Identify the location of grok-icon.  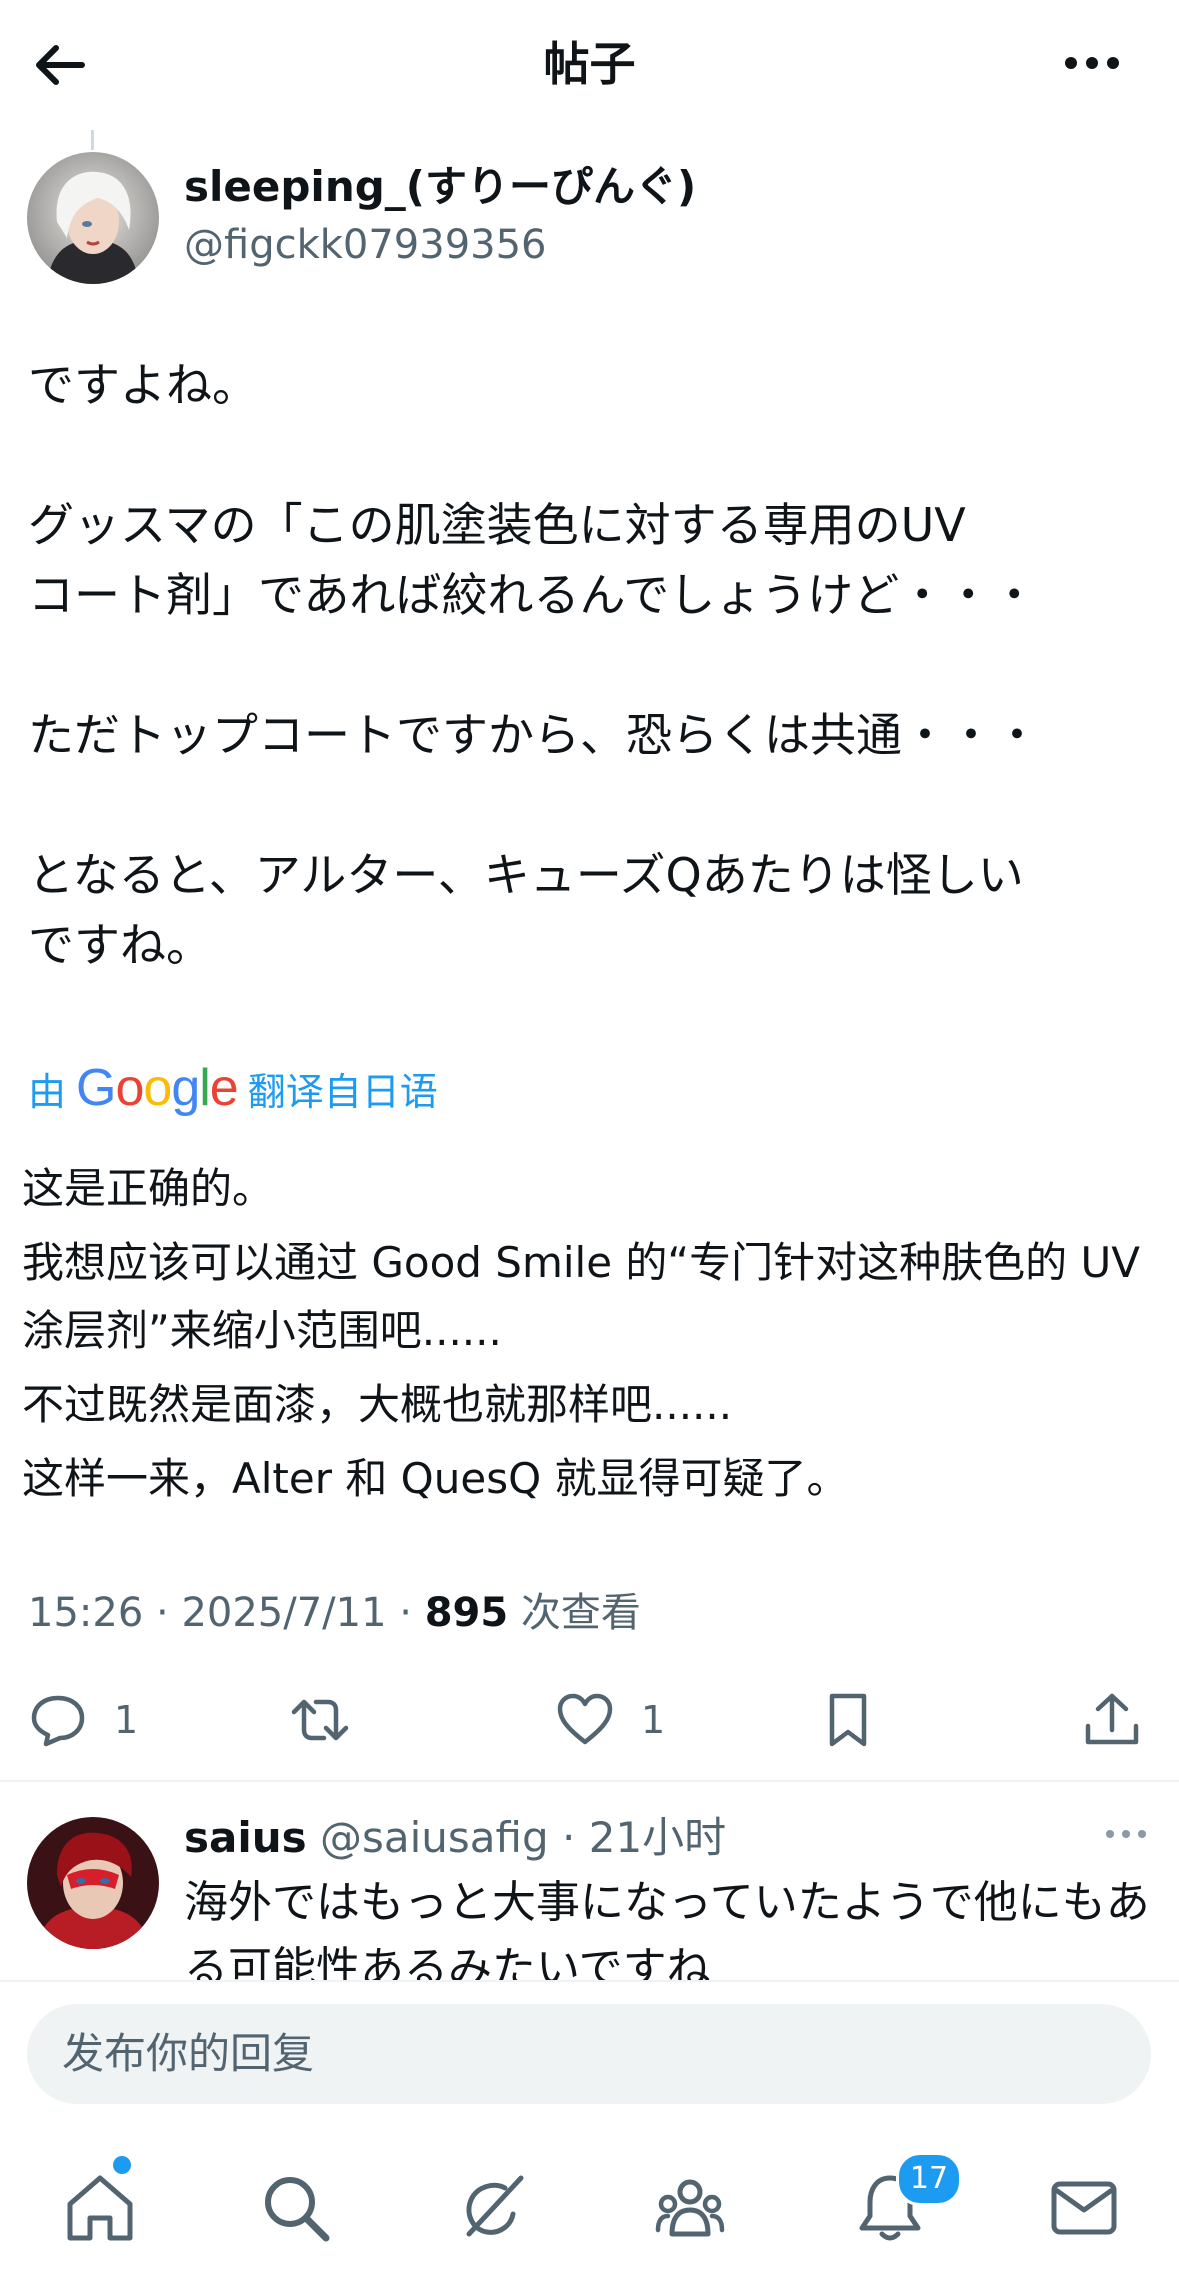
(493, 2208).